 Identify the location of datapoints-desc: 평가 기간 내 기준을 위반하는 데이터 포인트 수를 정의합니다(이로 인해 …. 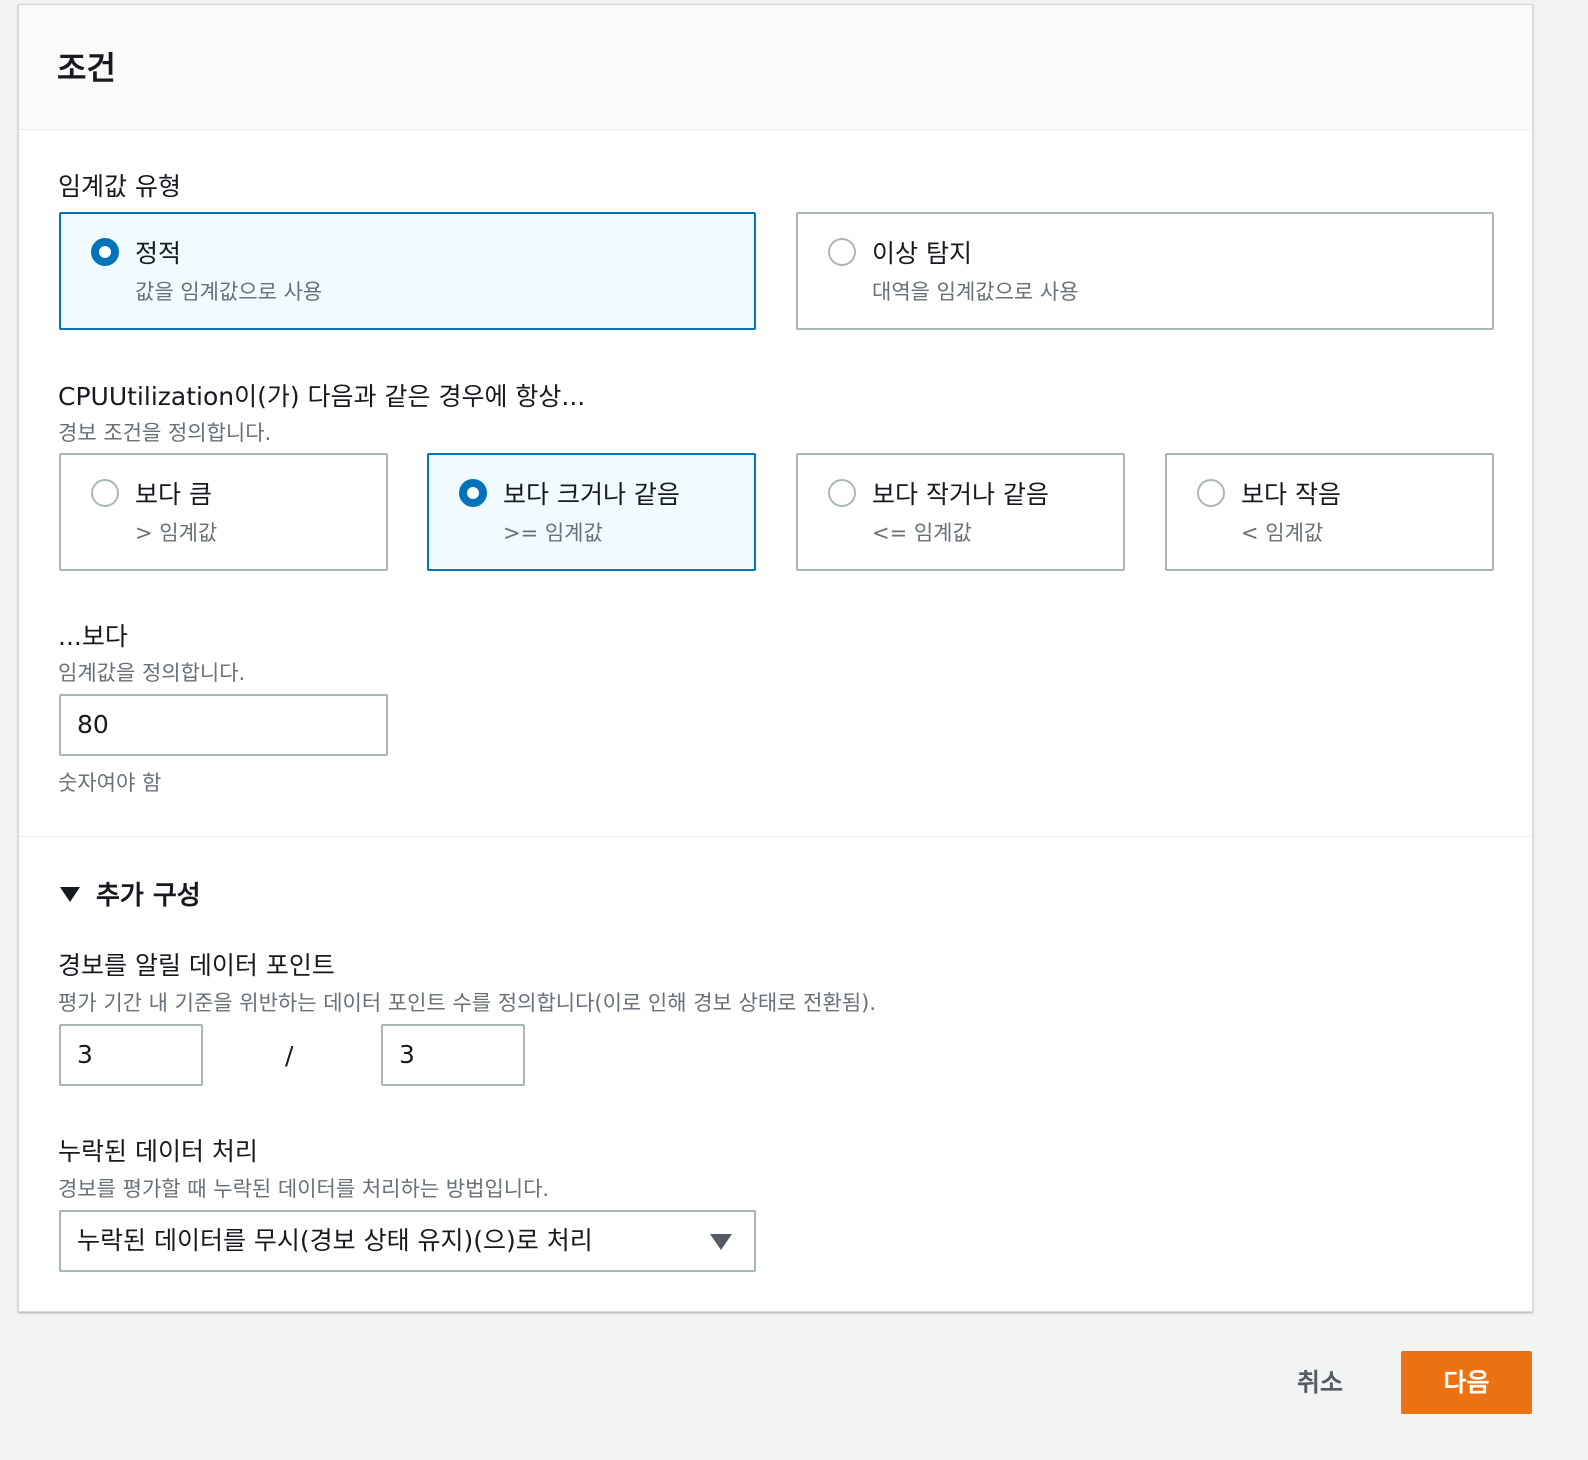
(467, 1003).